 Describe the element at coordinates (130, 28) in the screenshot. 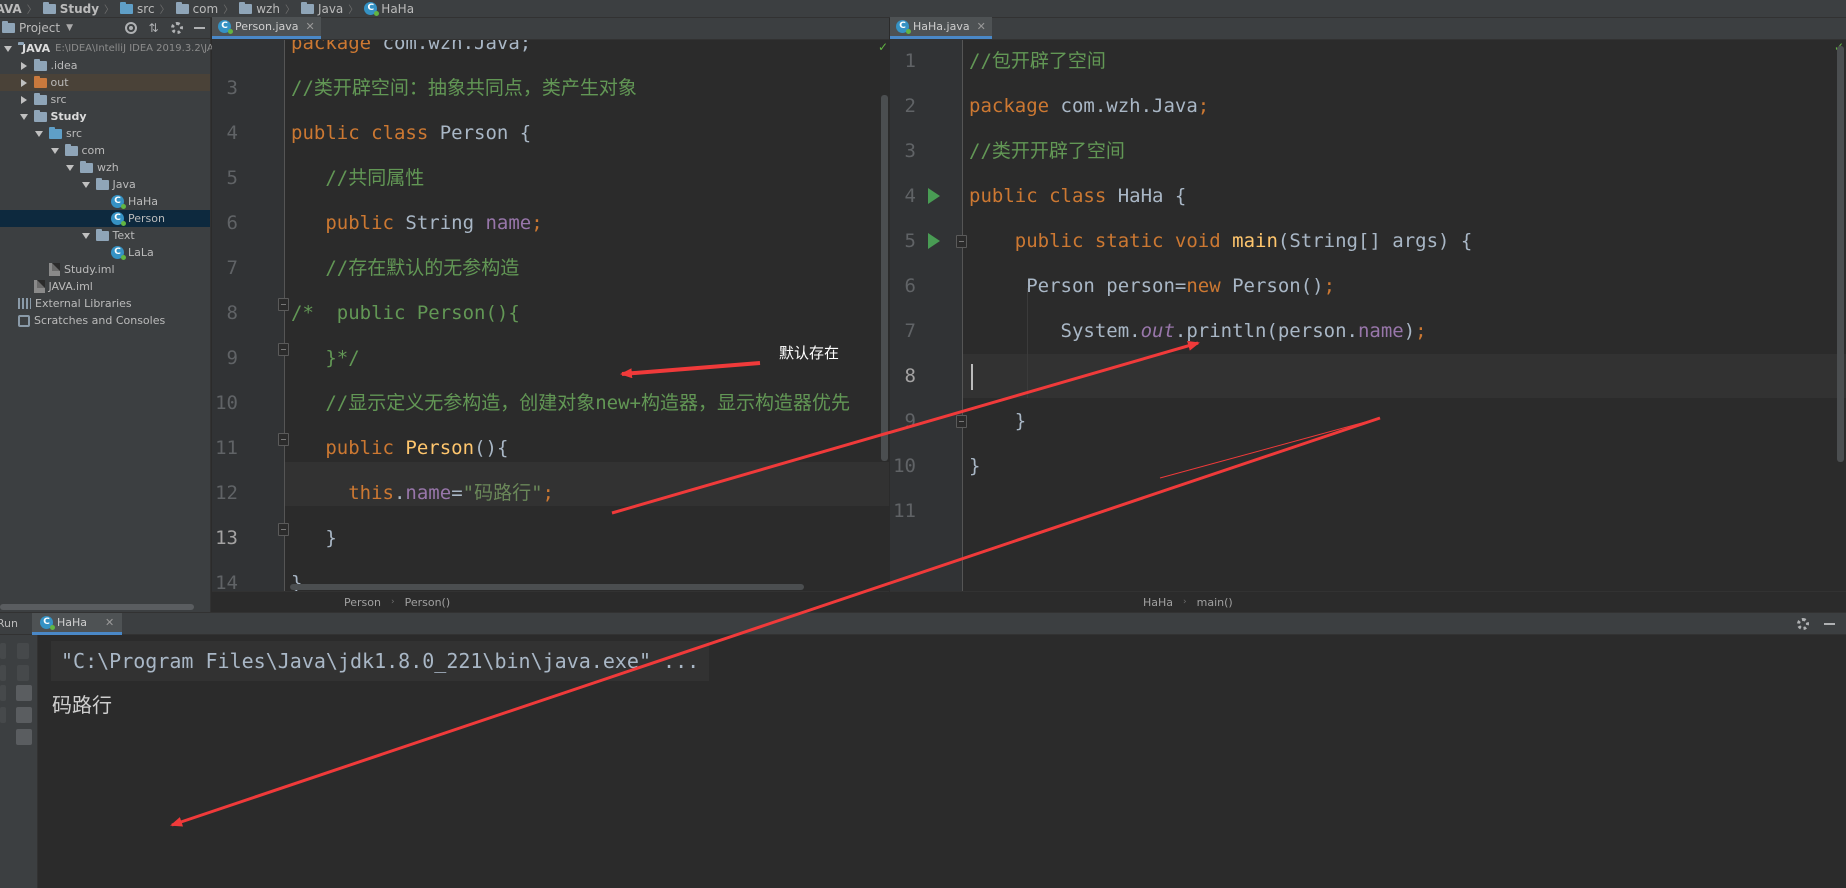

I see `locate-file-button` at that location.